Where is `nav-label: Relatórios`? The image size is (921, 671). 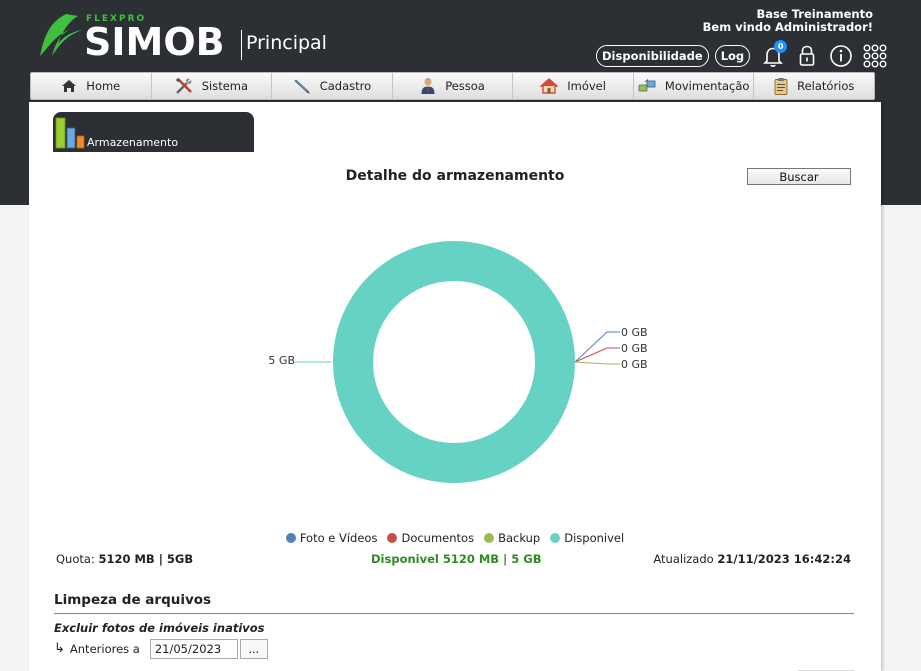 nav-label: Relatórios is located at coordinates (826, 86).